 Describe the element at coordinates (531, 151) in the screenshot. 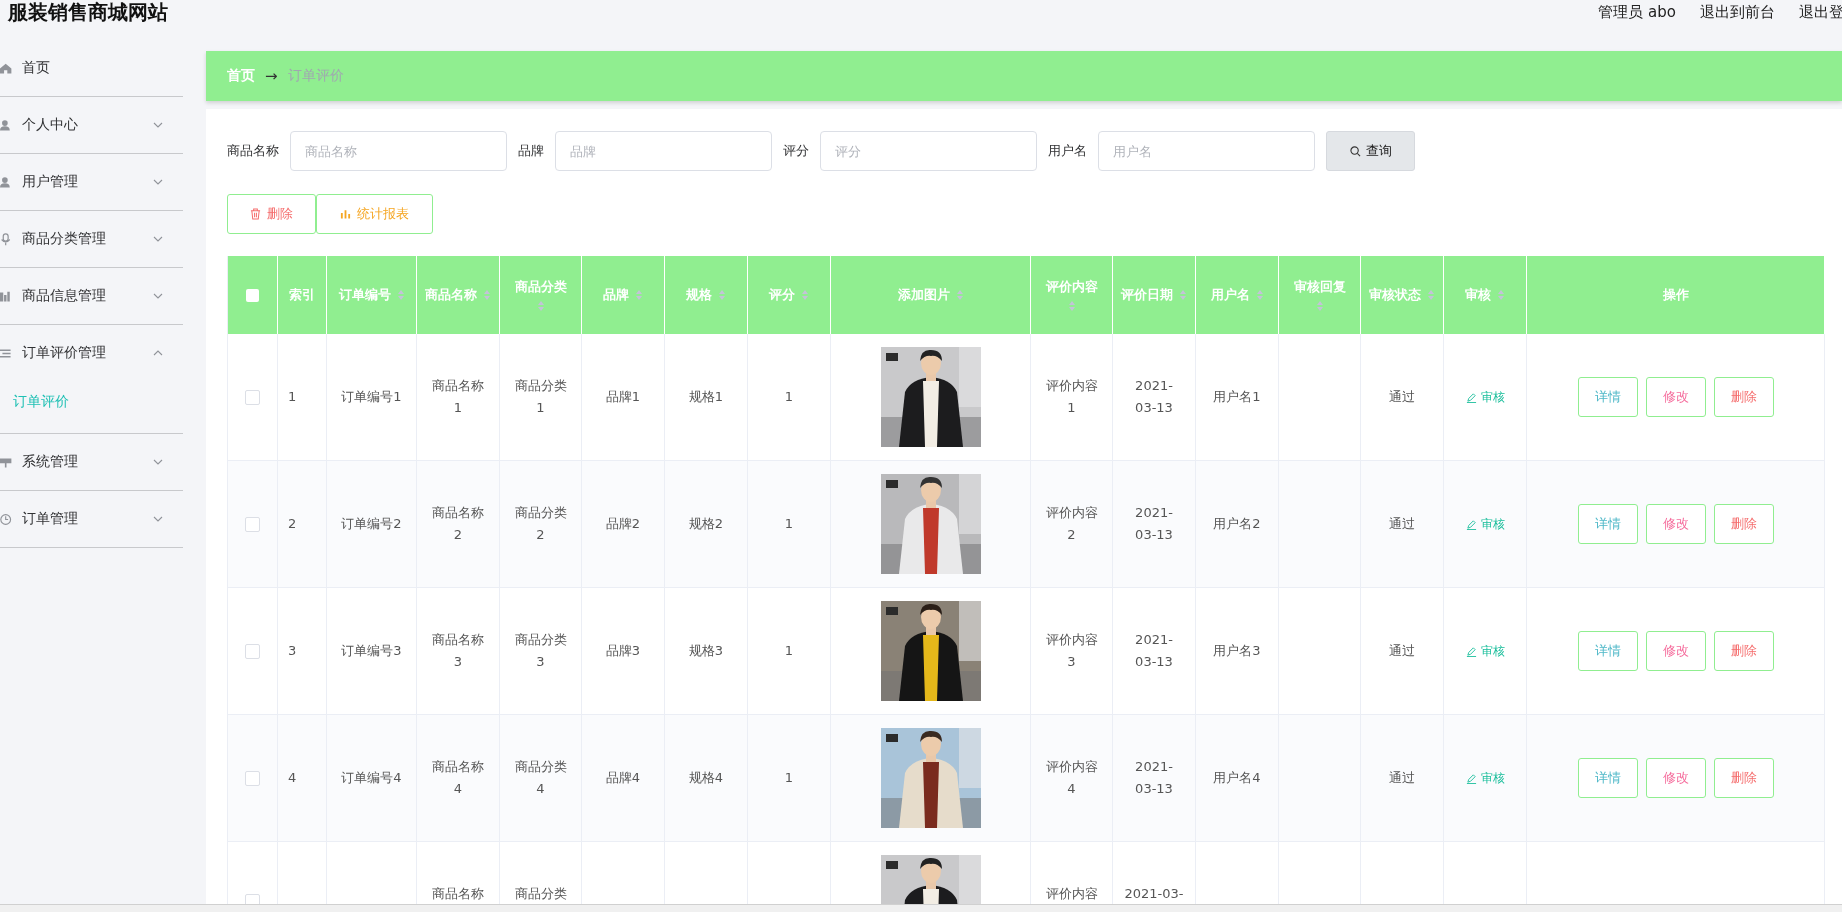

I see `field-label: 品牌` at that location.